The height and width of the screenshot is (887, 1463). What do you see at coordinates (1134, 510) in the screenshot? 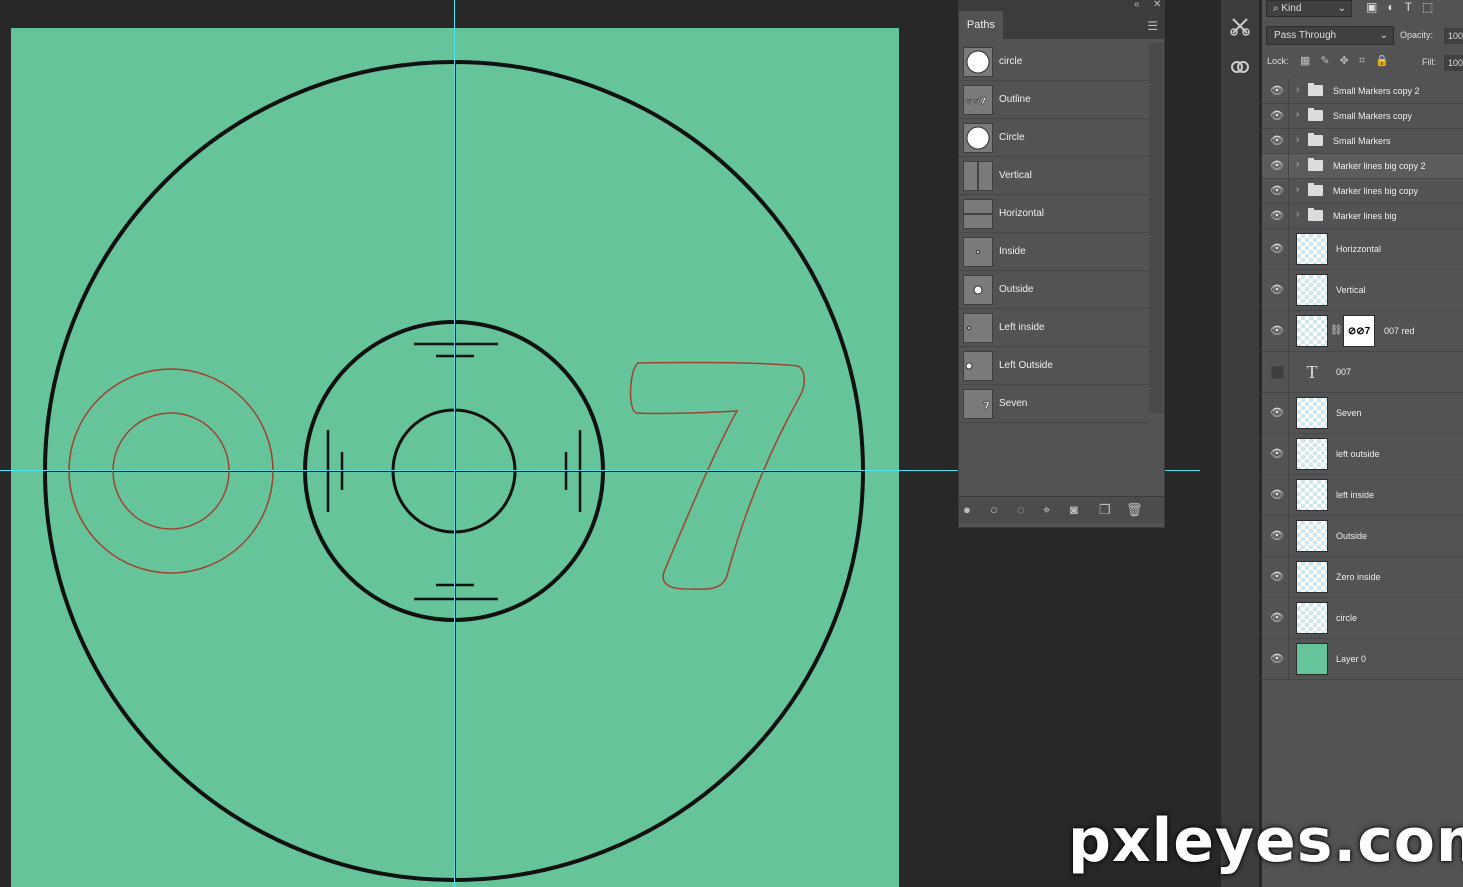
I see `trash-icon: 🗑` at bounding box center [1134, 510].